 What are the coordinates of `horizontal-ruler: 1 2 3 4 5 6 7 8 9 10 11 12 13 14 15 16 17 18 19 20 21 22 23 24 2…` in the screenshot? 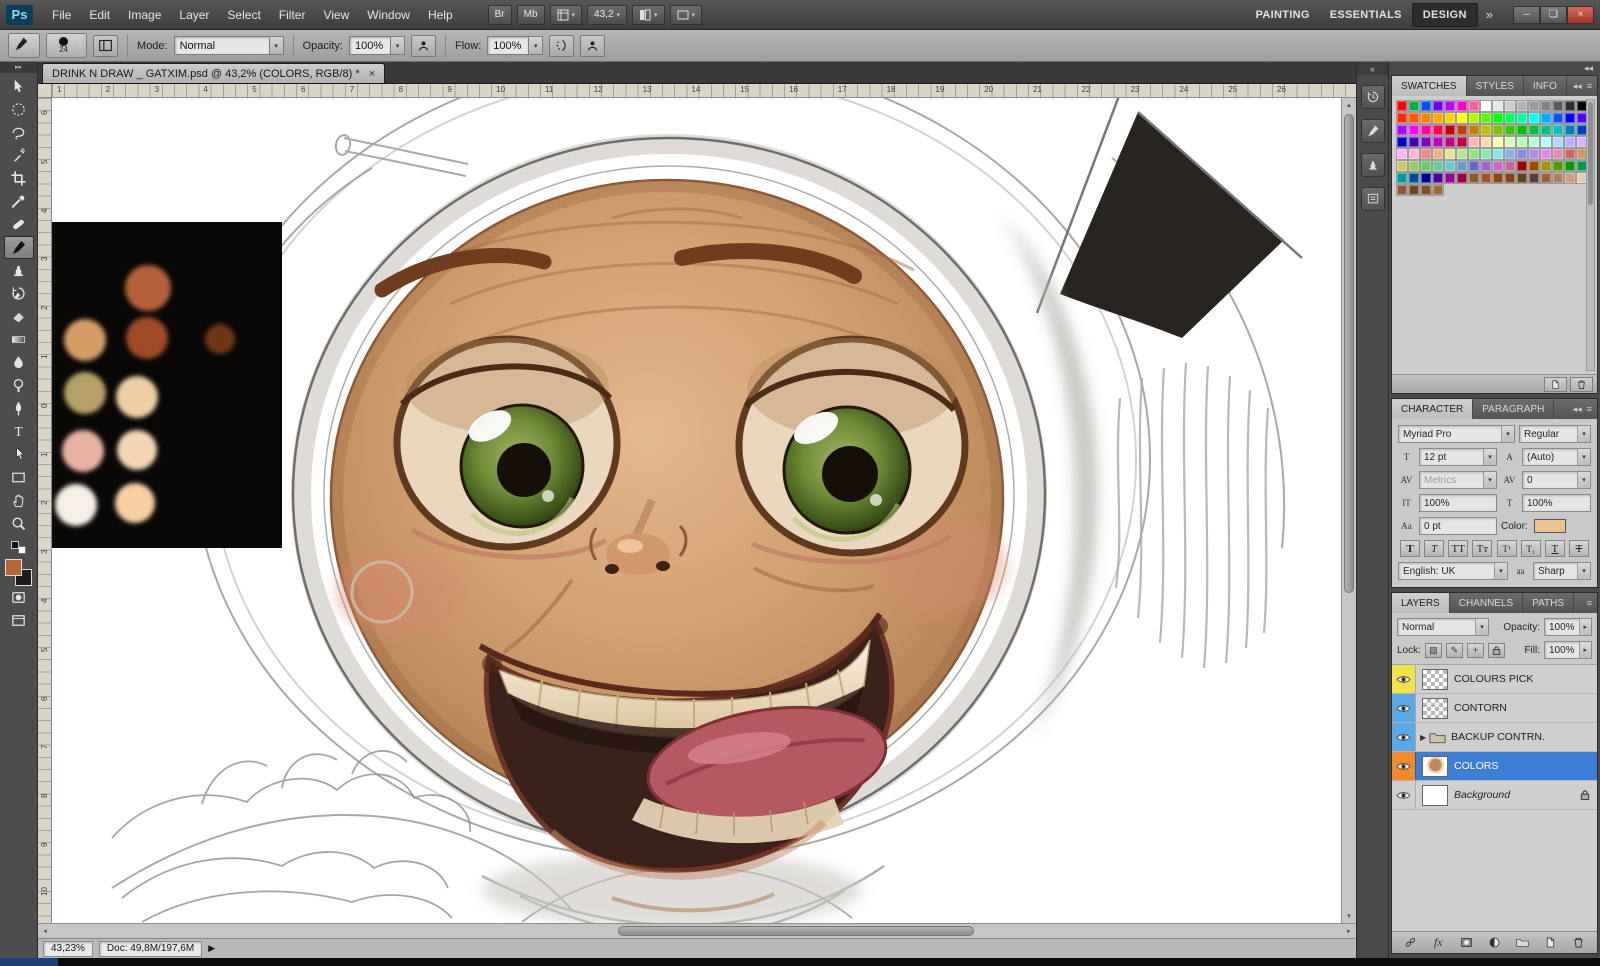 It's located at (704, 91).